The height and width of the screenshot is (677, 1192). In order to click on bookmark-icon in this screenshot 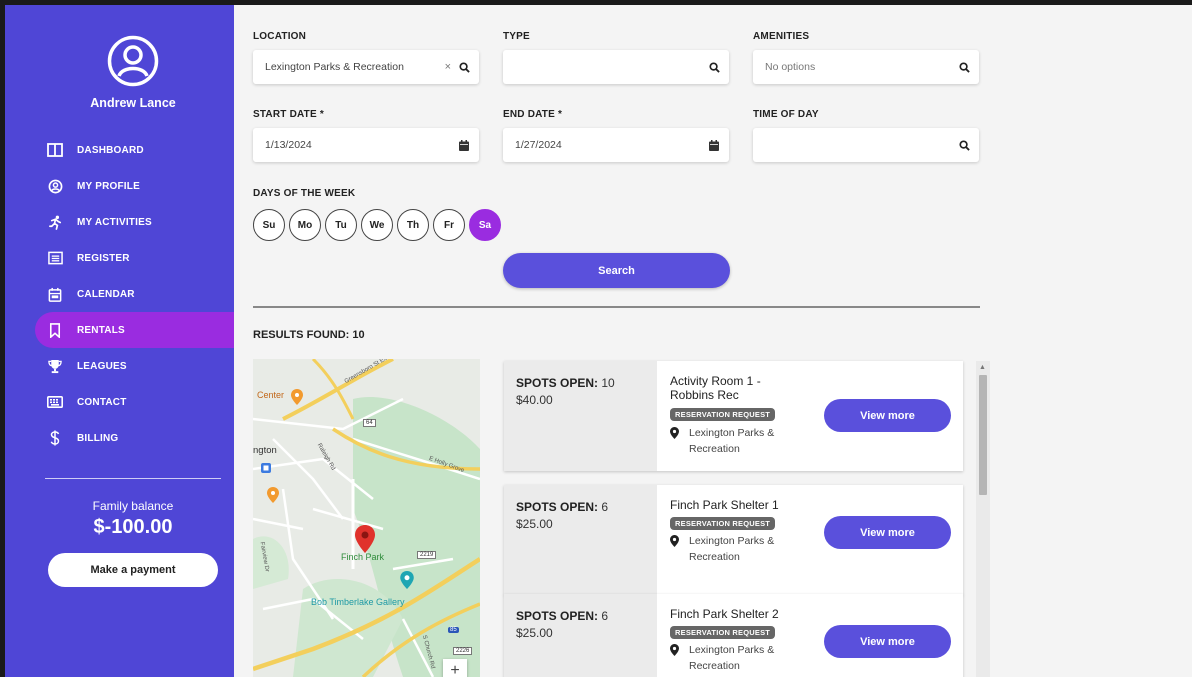, I will do `click(55, 330)`.